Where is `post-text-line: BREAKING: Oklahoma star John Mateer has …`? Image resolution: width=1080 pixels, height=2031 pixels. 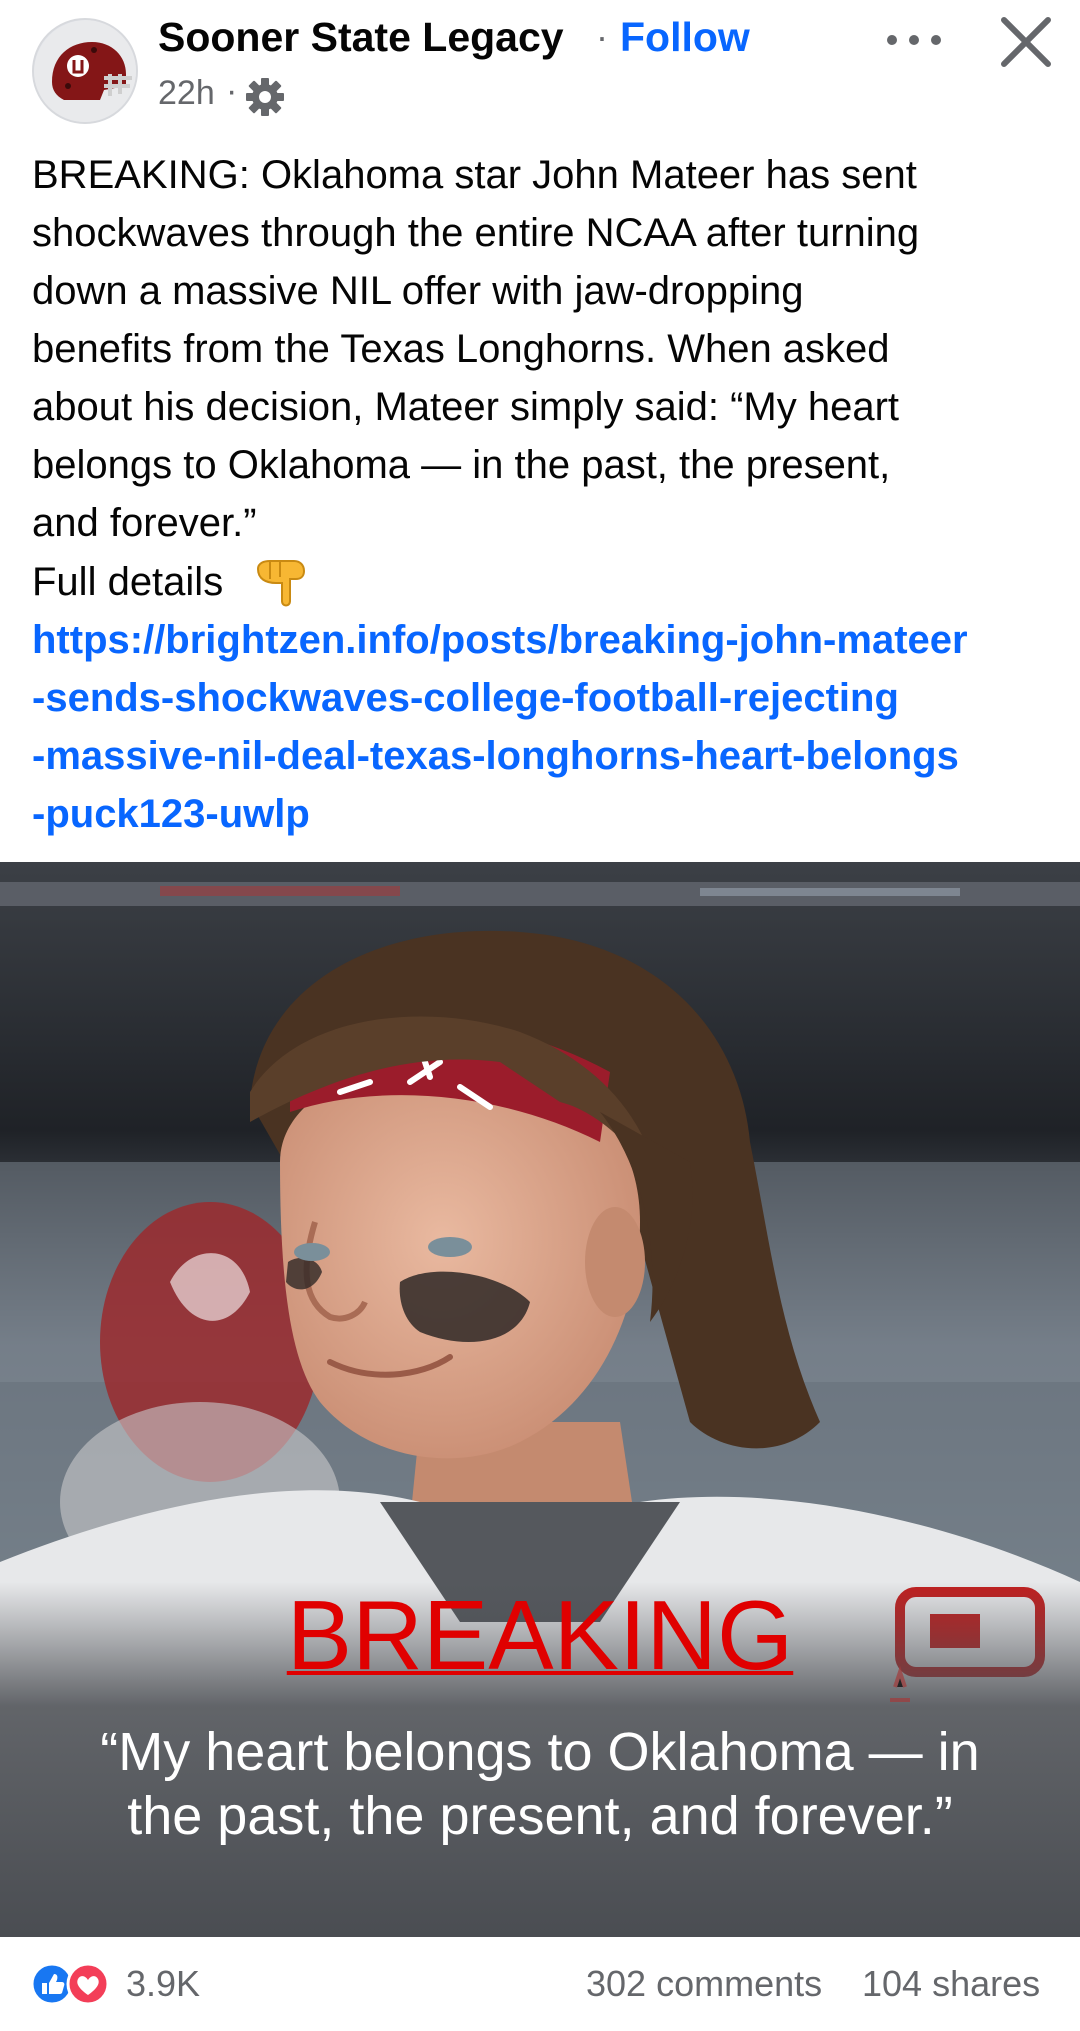
post-text-line: BREAKING: Oklahoma star John Mateer has … is located at coordinates (474, 175).